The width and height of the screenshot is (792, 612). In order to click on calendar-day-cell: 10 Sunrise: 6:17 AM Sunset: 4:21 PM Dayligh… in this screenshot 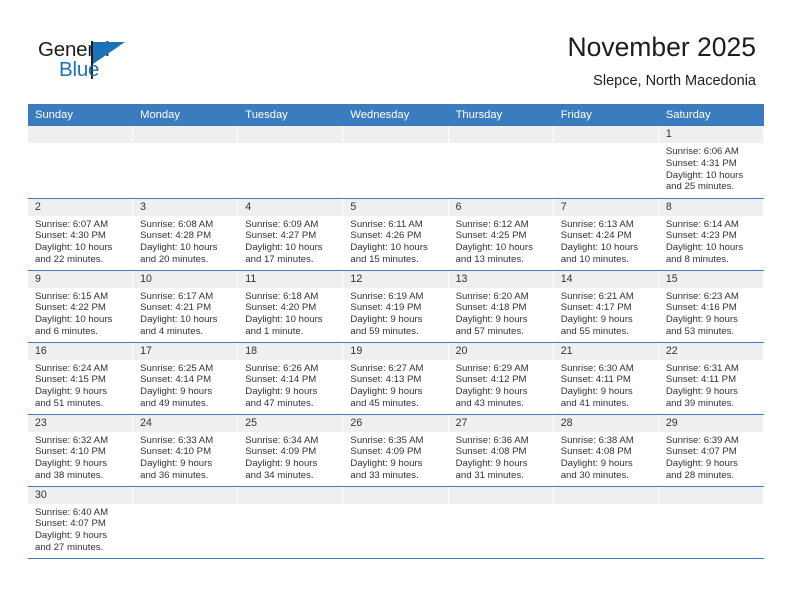, I will do `click(186, 306)`.